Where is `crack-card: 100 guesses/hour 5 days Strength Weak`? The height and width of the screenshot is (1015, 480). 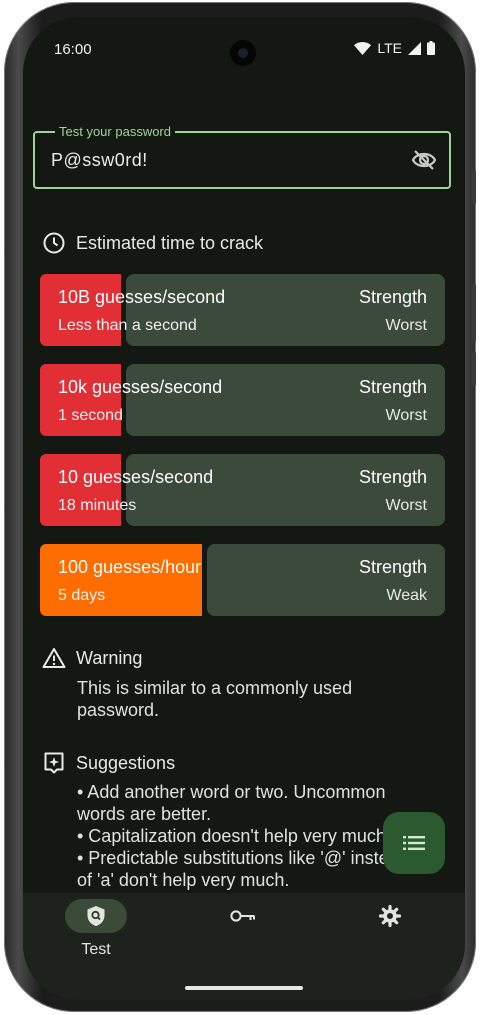 crack-card: 100 guesses/hour 5 days Strength Weak is located at coordinates (242, 580).